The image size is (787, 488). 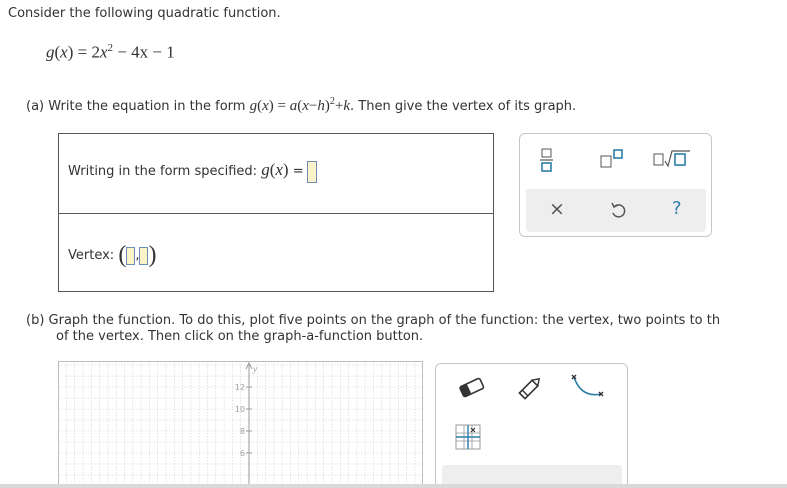 What do you see at coordinates (557, 209) in the screenshot?
I see `clear-icon: ×` at bounding box center [557, 209].